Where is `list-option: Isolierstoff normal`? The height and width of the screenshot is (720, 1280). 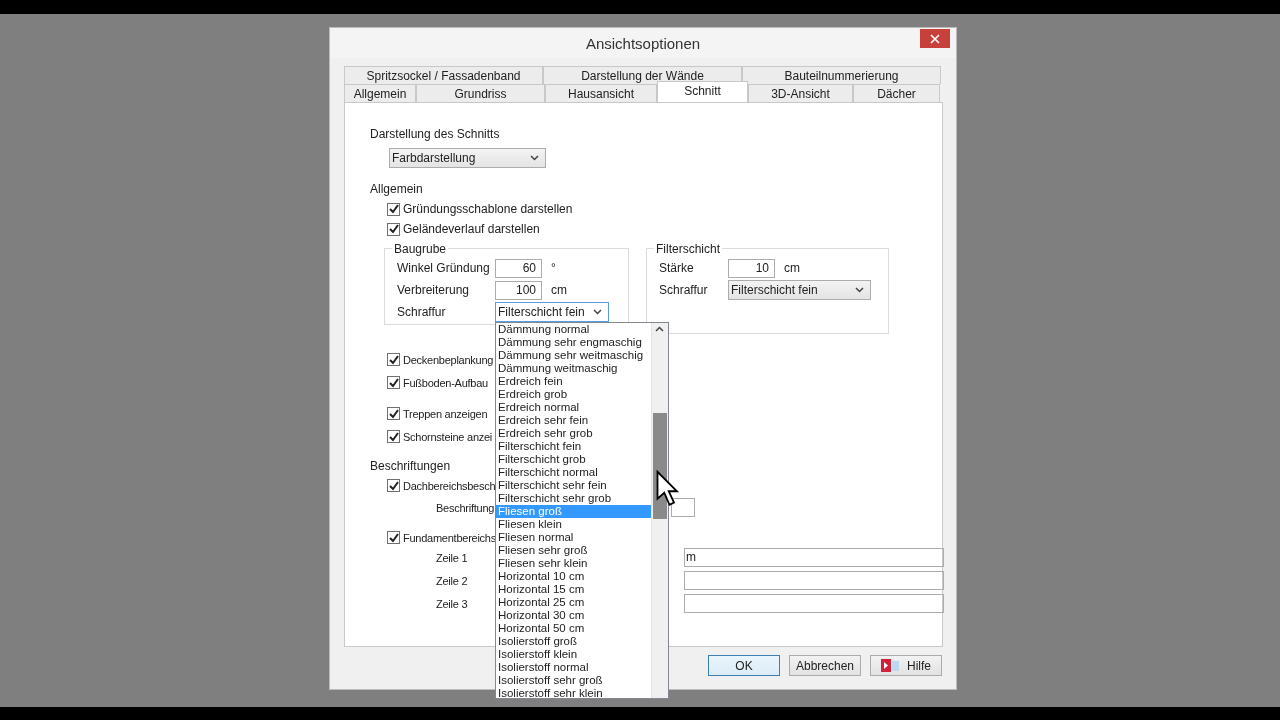 list-option: Isolierstoff normal is located at coordinates (573, 667).